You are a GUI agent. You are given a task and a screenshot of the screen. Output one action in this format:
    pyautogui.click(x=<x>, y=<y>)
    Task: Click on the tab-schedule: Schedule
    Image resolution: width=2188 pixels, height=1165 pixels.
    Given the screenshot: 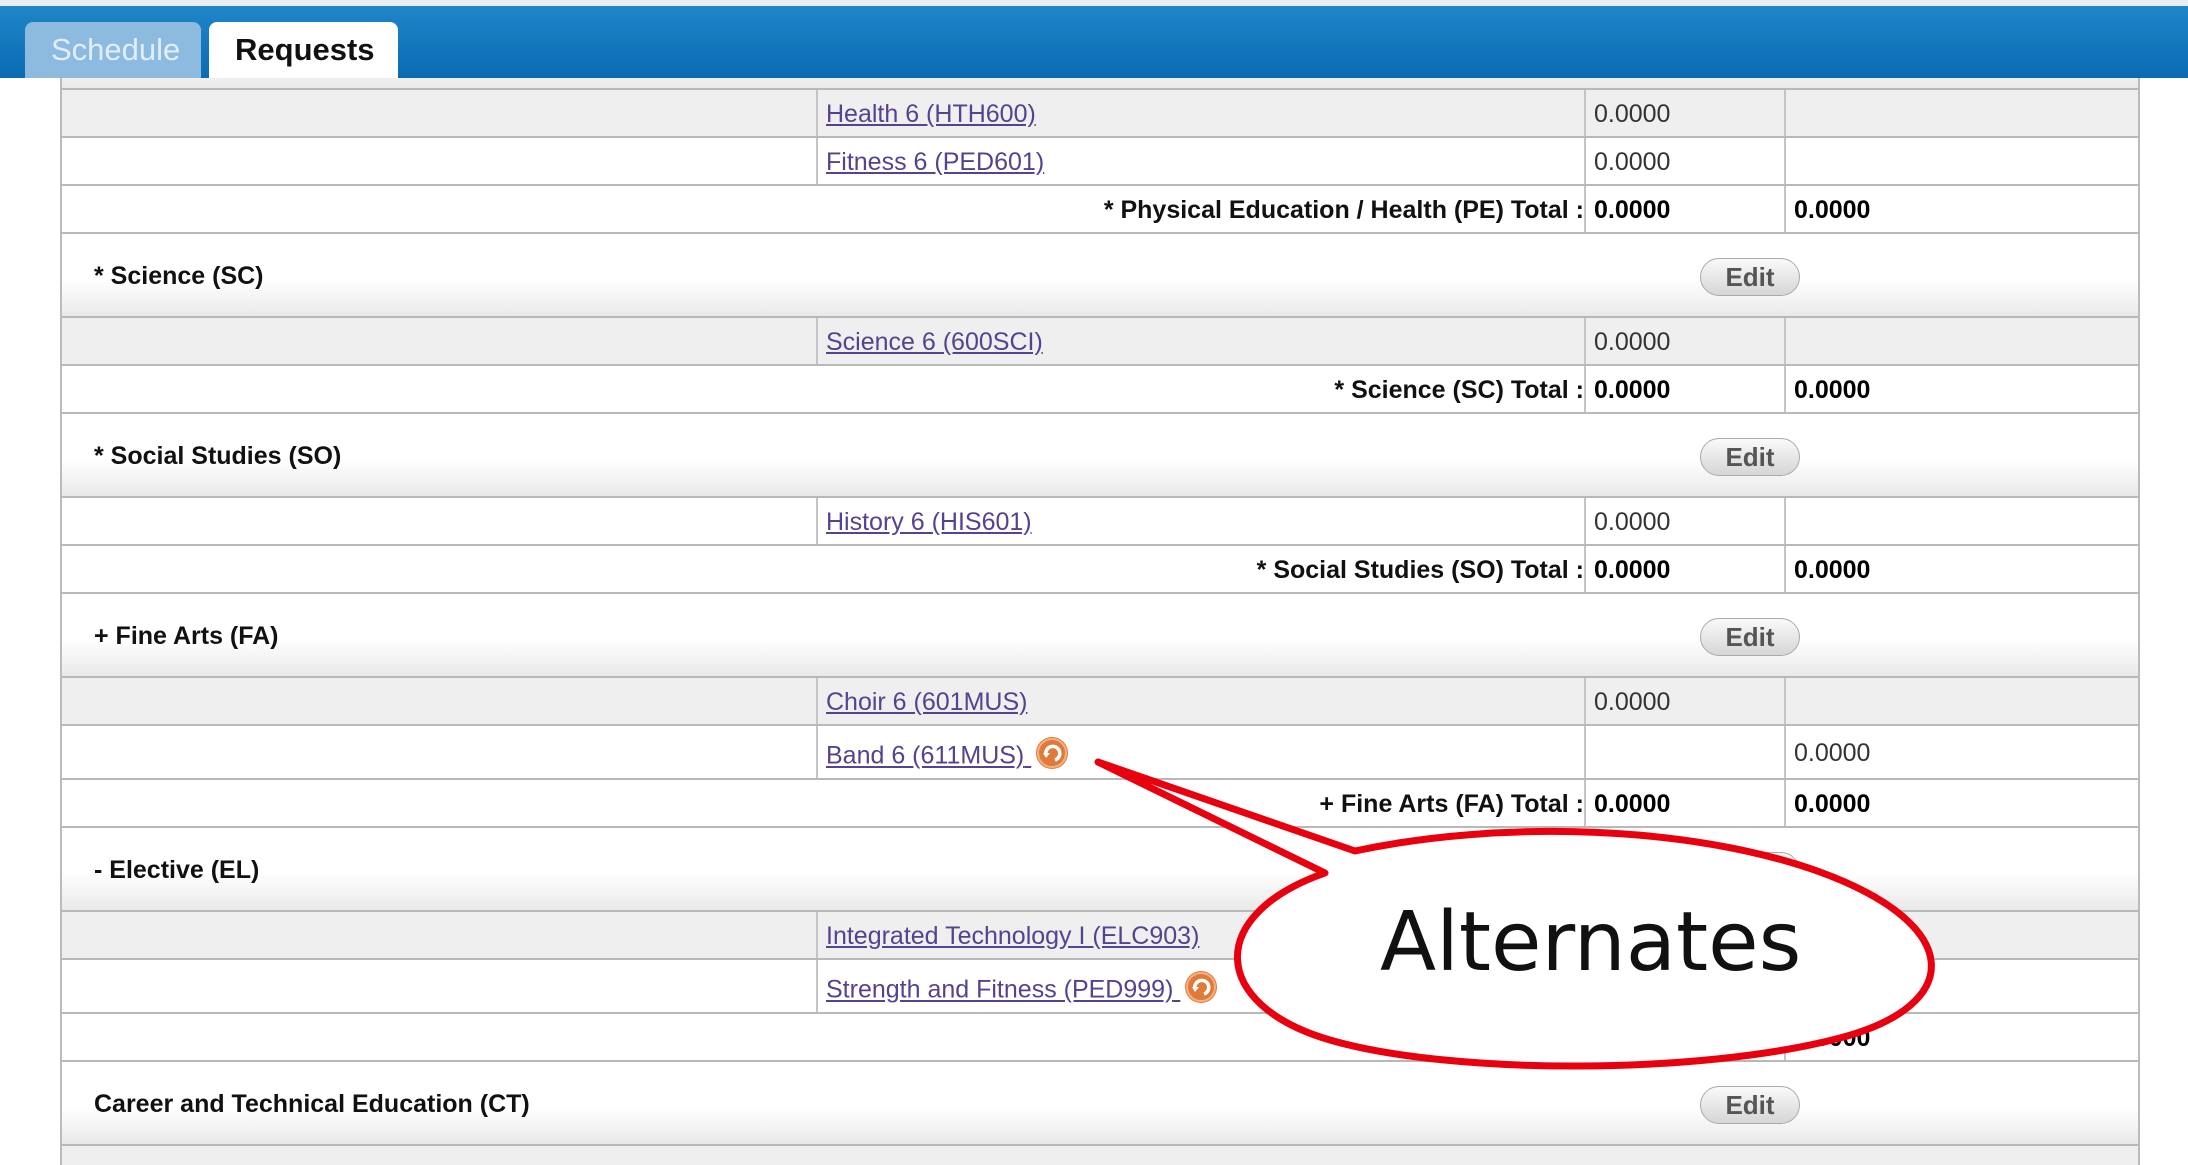 What is the action you would take?
    pyautogui.click(x=113, y=50)
    